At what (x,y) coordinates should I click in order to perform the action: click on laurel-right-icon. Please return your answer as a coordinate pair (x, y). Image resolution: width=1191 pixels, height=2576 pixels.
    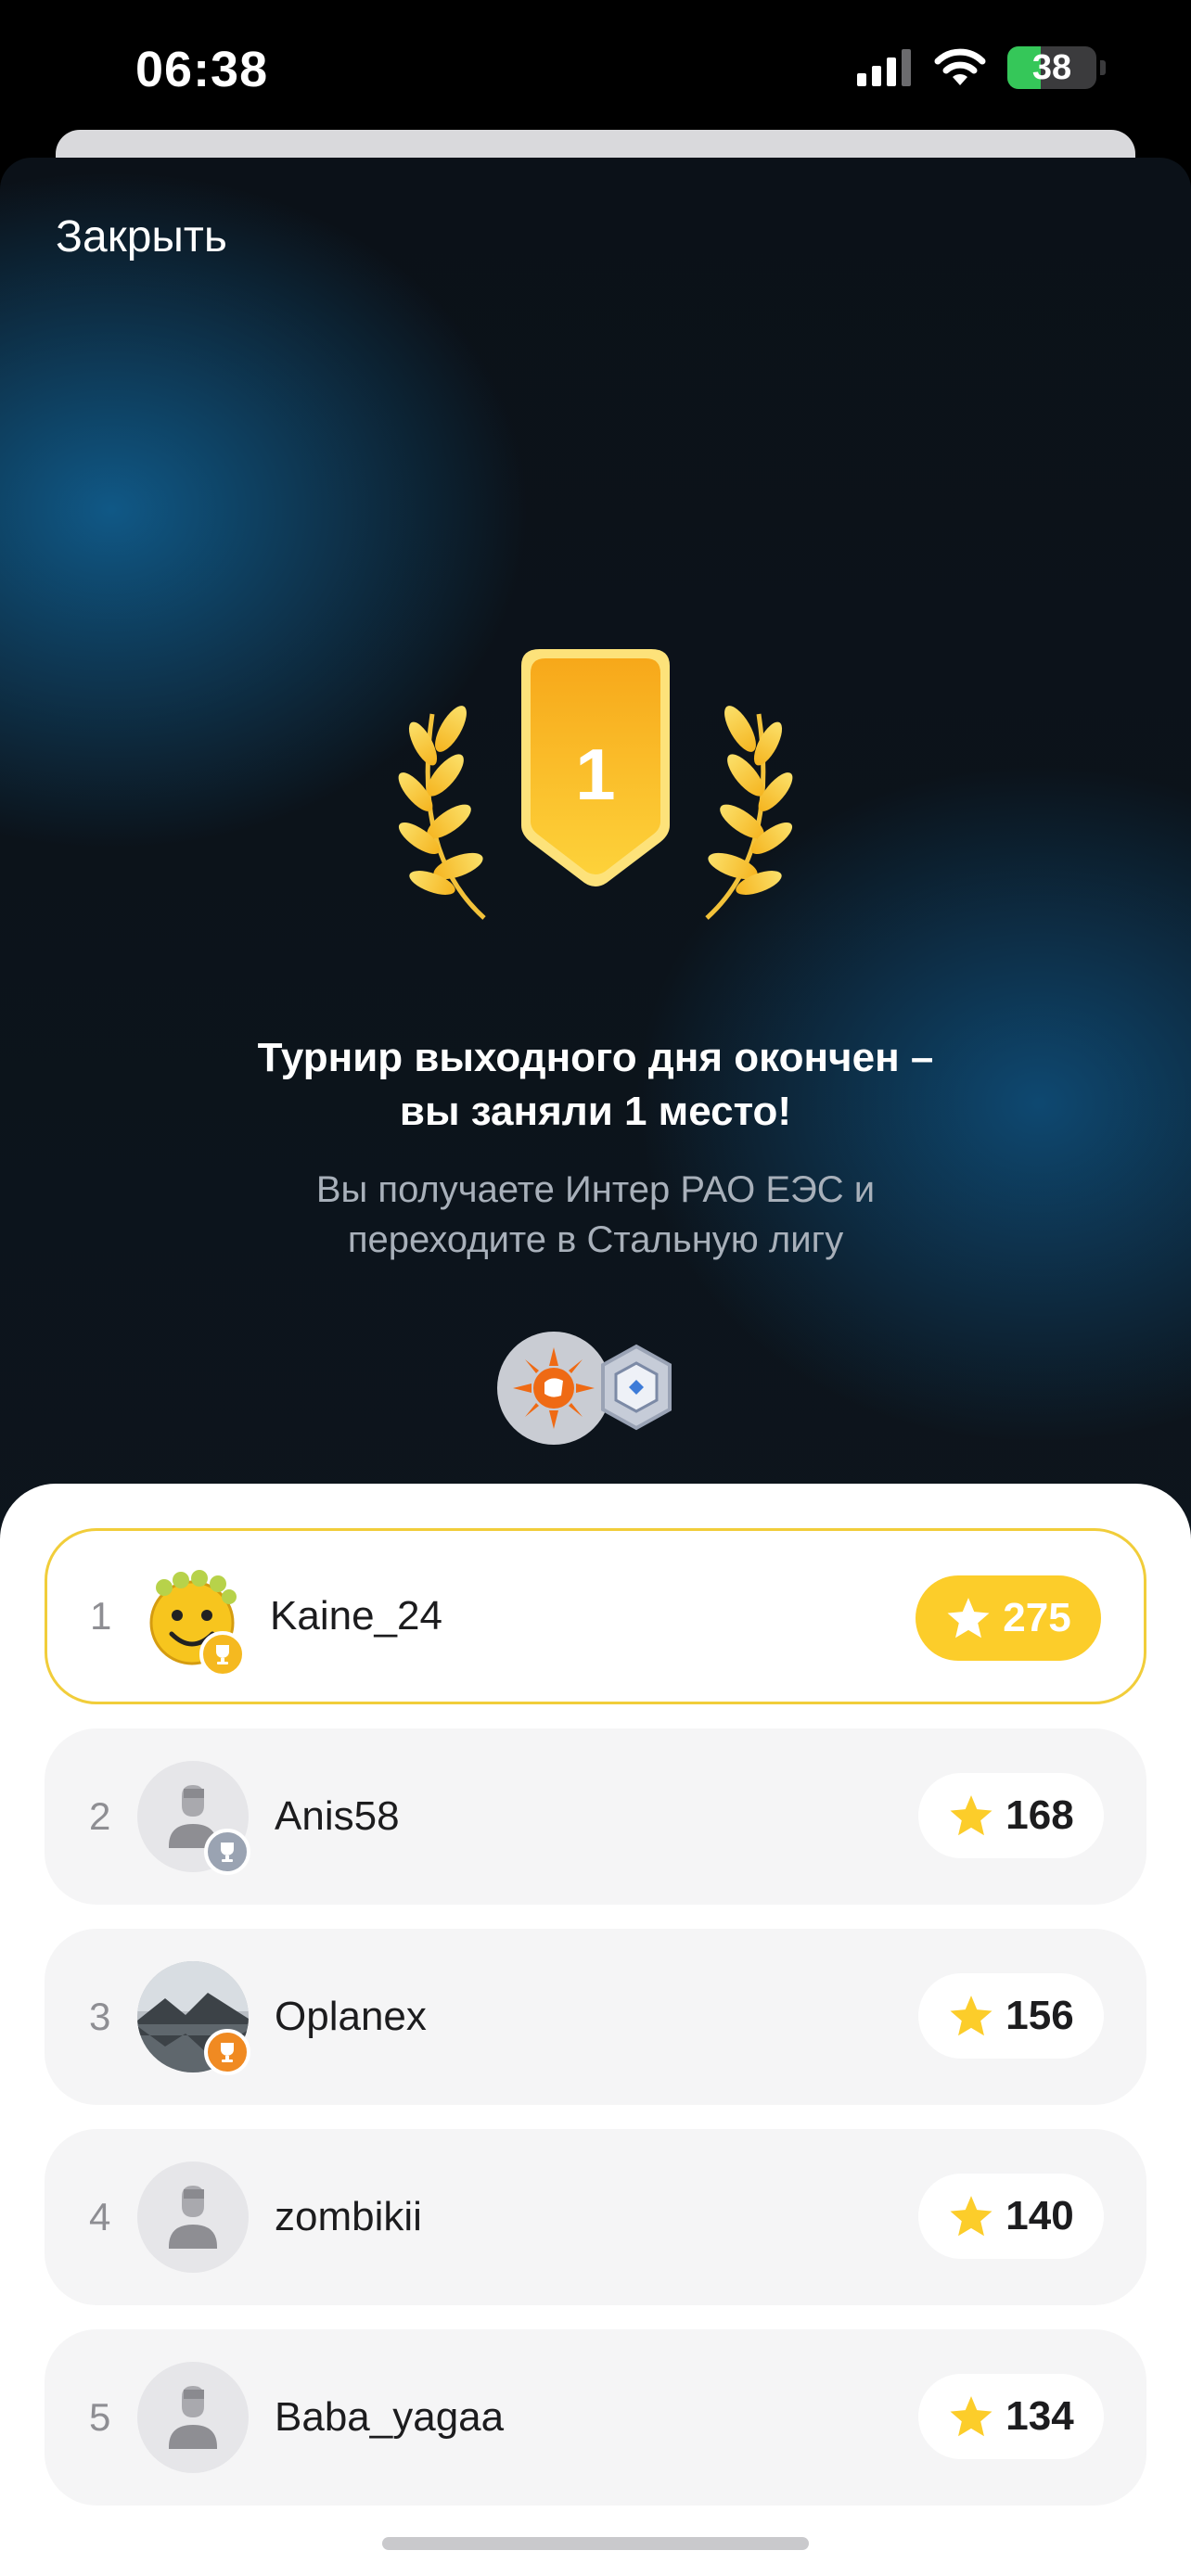
    Looking at the image, I should click on (749, 813).